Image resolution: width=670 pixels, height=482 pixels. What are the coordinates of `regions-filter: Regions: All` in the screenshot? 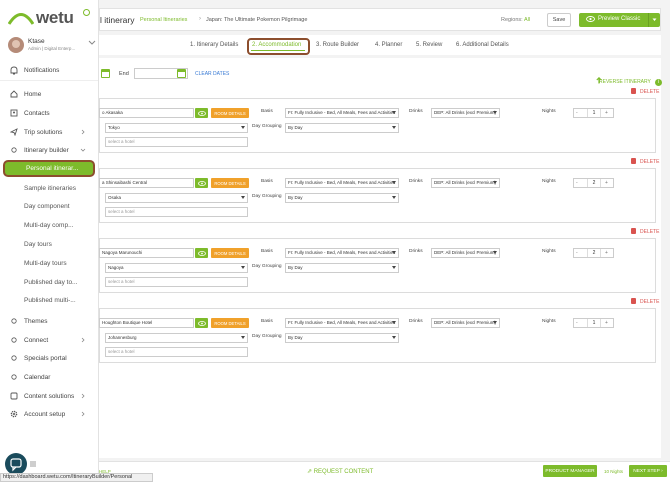 It's located at (515, 20).